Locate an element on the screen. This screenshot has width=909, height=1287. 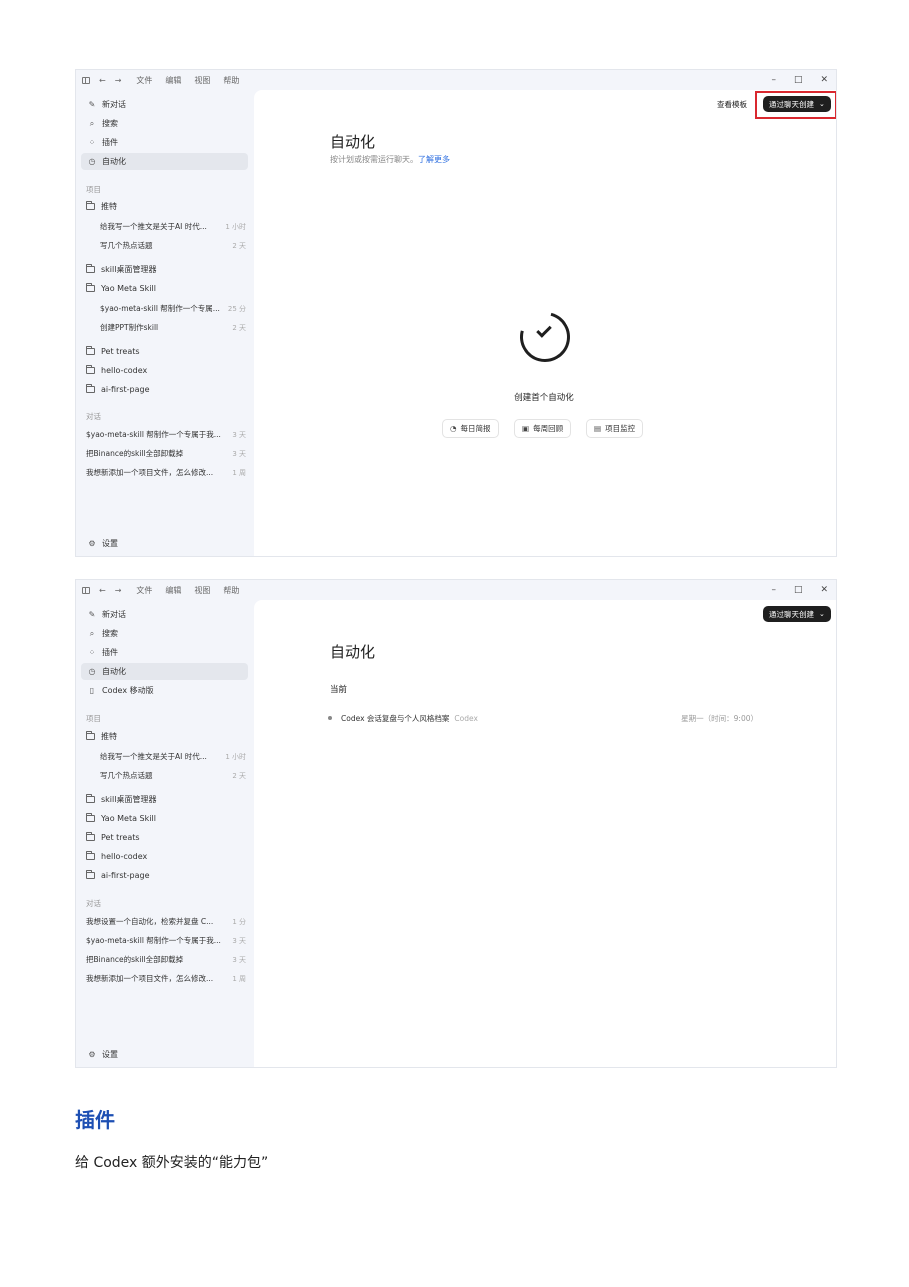
chip-label: 每周回顾 is located at coordinates (548, 428).